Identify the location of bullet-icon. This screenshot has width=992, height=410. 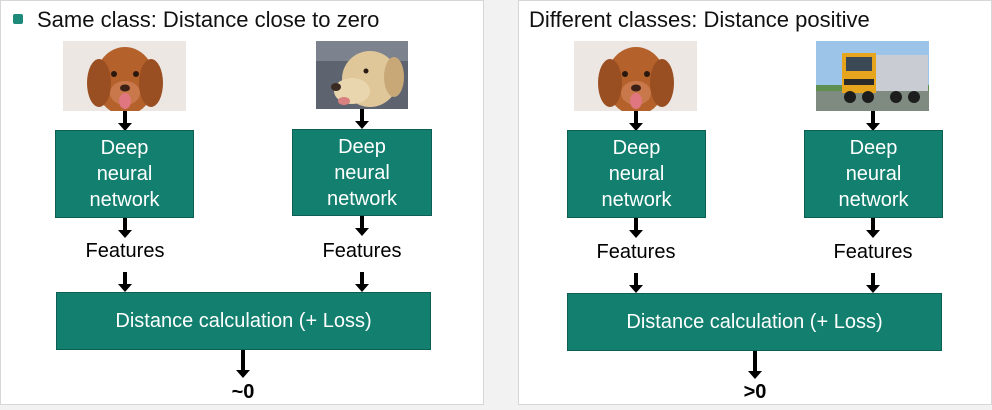
(18, 19).